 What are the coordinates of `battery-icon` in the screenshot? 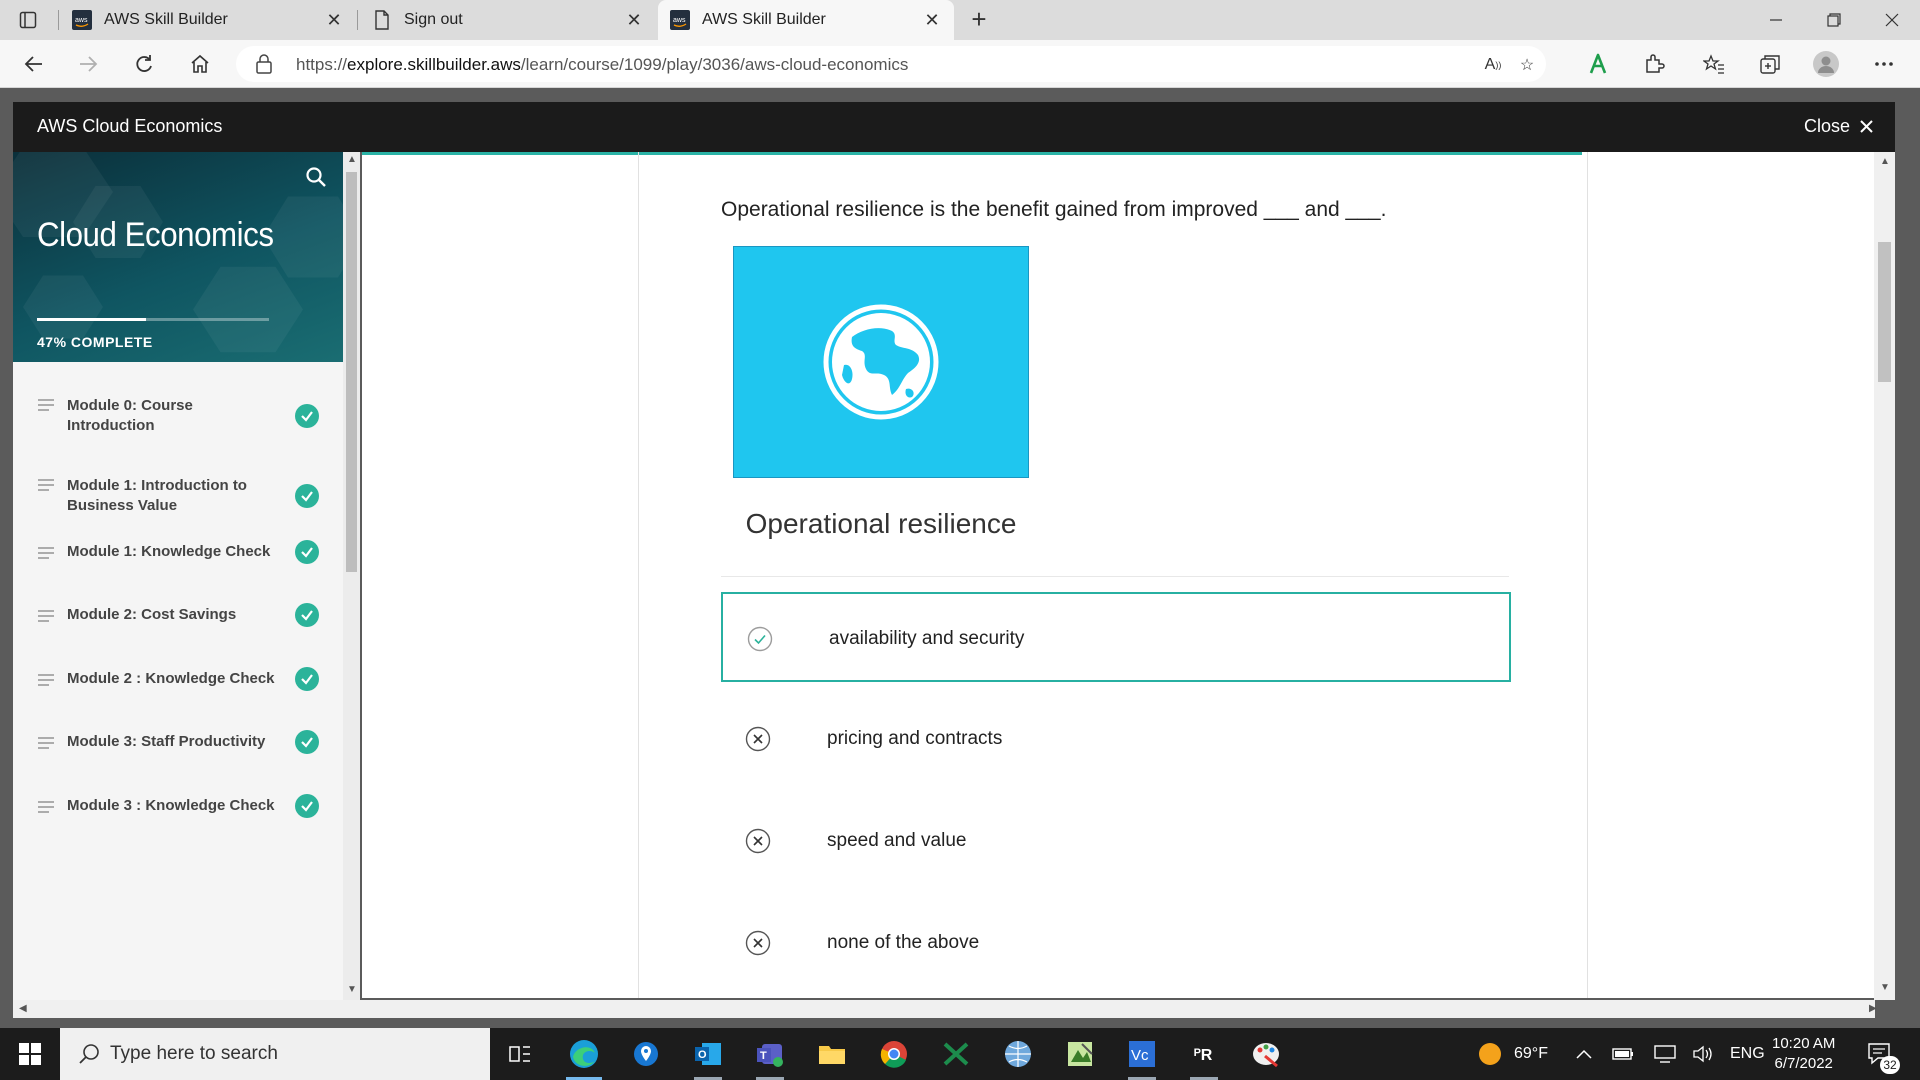 It's located at (1623, 1054).